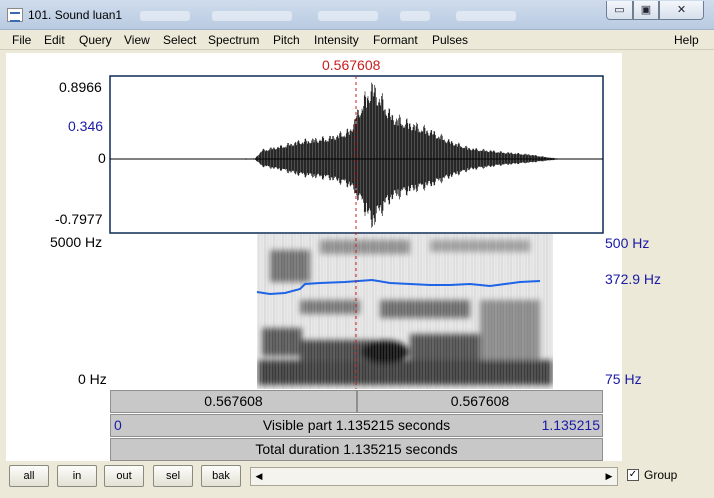 The image size is (714, 498). What do you see at coordinates (29, 476) in the screenshot?
I see `zoom-all-button: all` at bounding box center [29, 476].